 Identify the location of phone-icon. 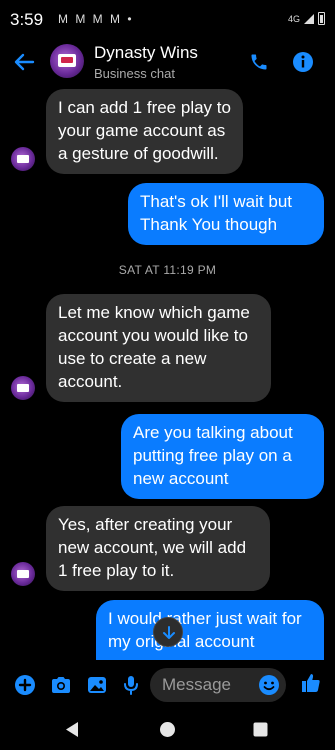
(259, 62).